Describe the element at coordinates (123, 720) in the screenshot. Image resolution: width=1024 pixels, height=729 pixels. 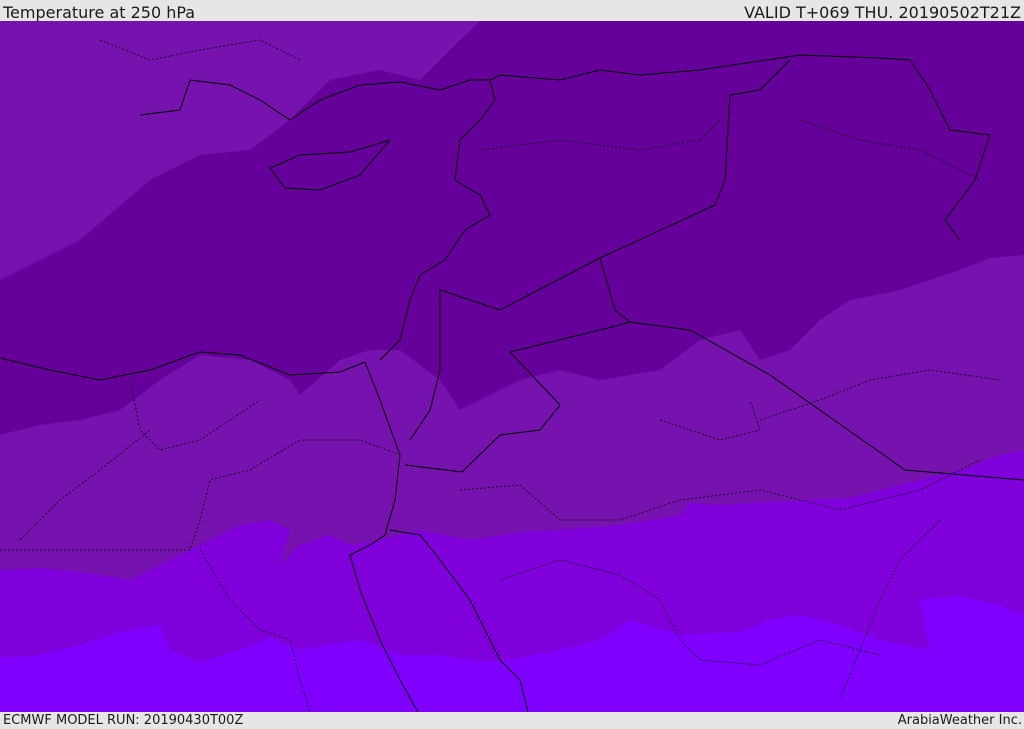
I see `model-run: ECMWF MODEL RUN: 20190430T00Z` at that location.